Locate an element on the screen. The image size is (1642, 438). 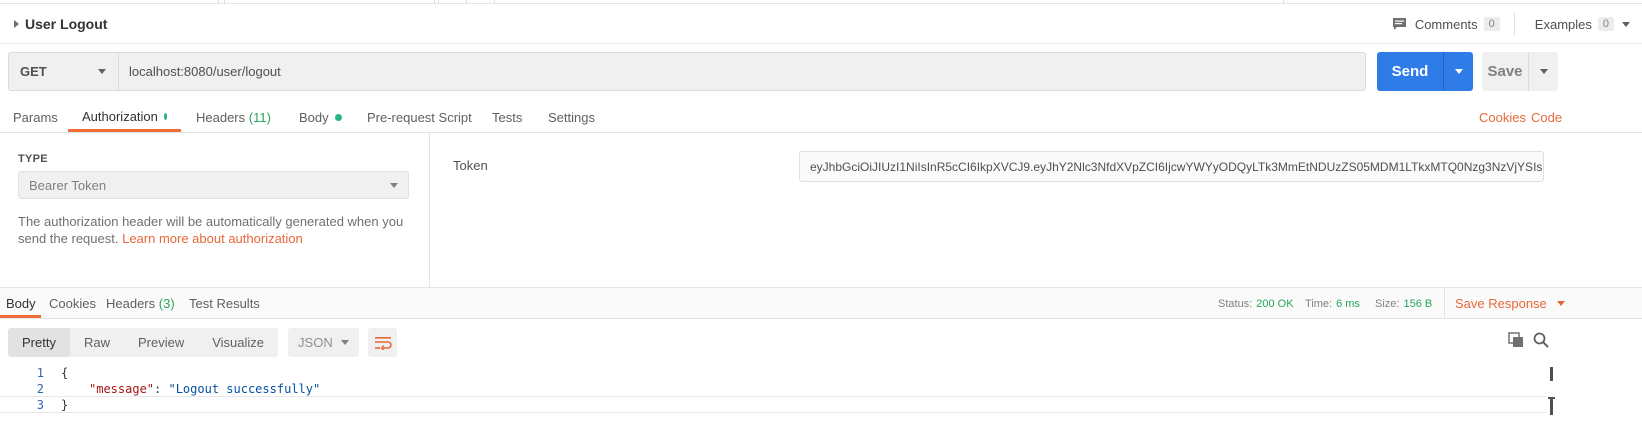
tab-body-label: Body is located at coordinates (314, 117).